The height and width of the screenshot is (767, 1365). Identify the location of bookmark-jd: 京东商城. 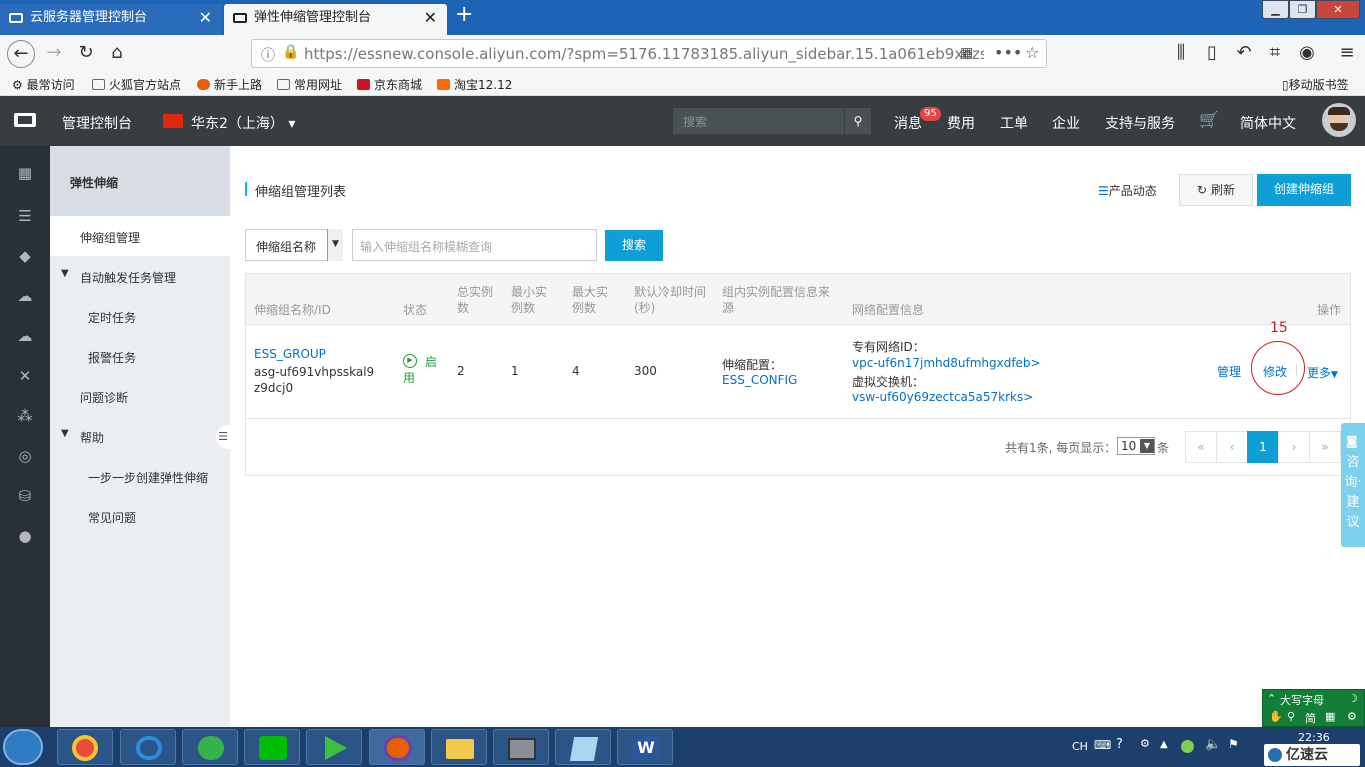
(389, 84).